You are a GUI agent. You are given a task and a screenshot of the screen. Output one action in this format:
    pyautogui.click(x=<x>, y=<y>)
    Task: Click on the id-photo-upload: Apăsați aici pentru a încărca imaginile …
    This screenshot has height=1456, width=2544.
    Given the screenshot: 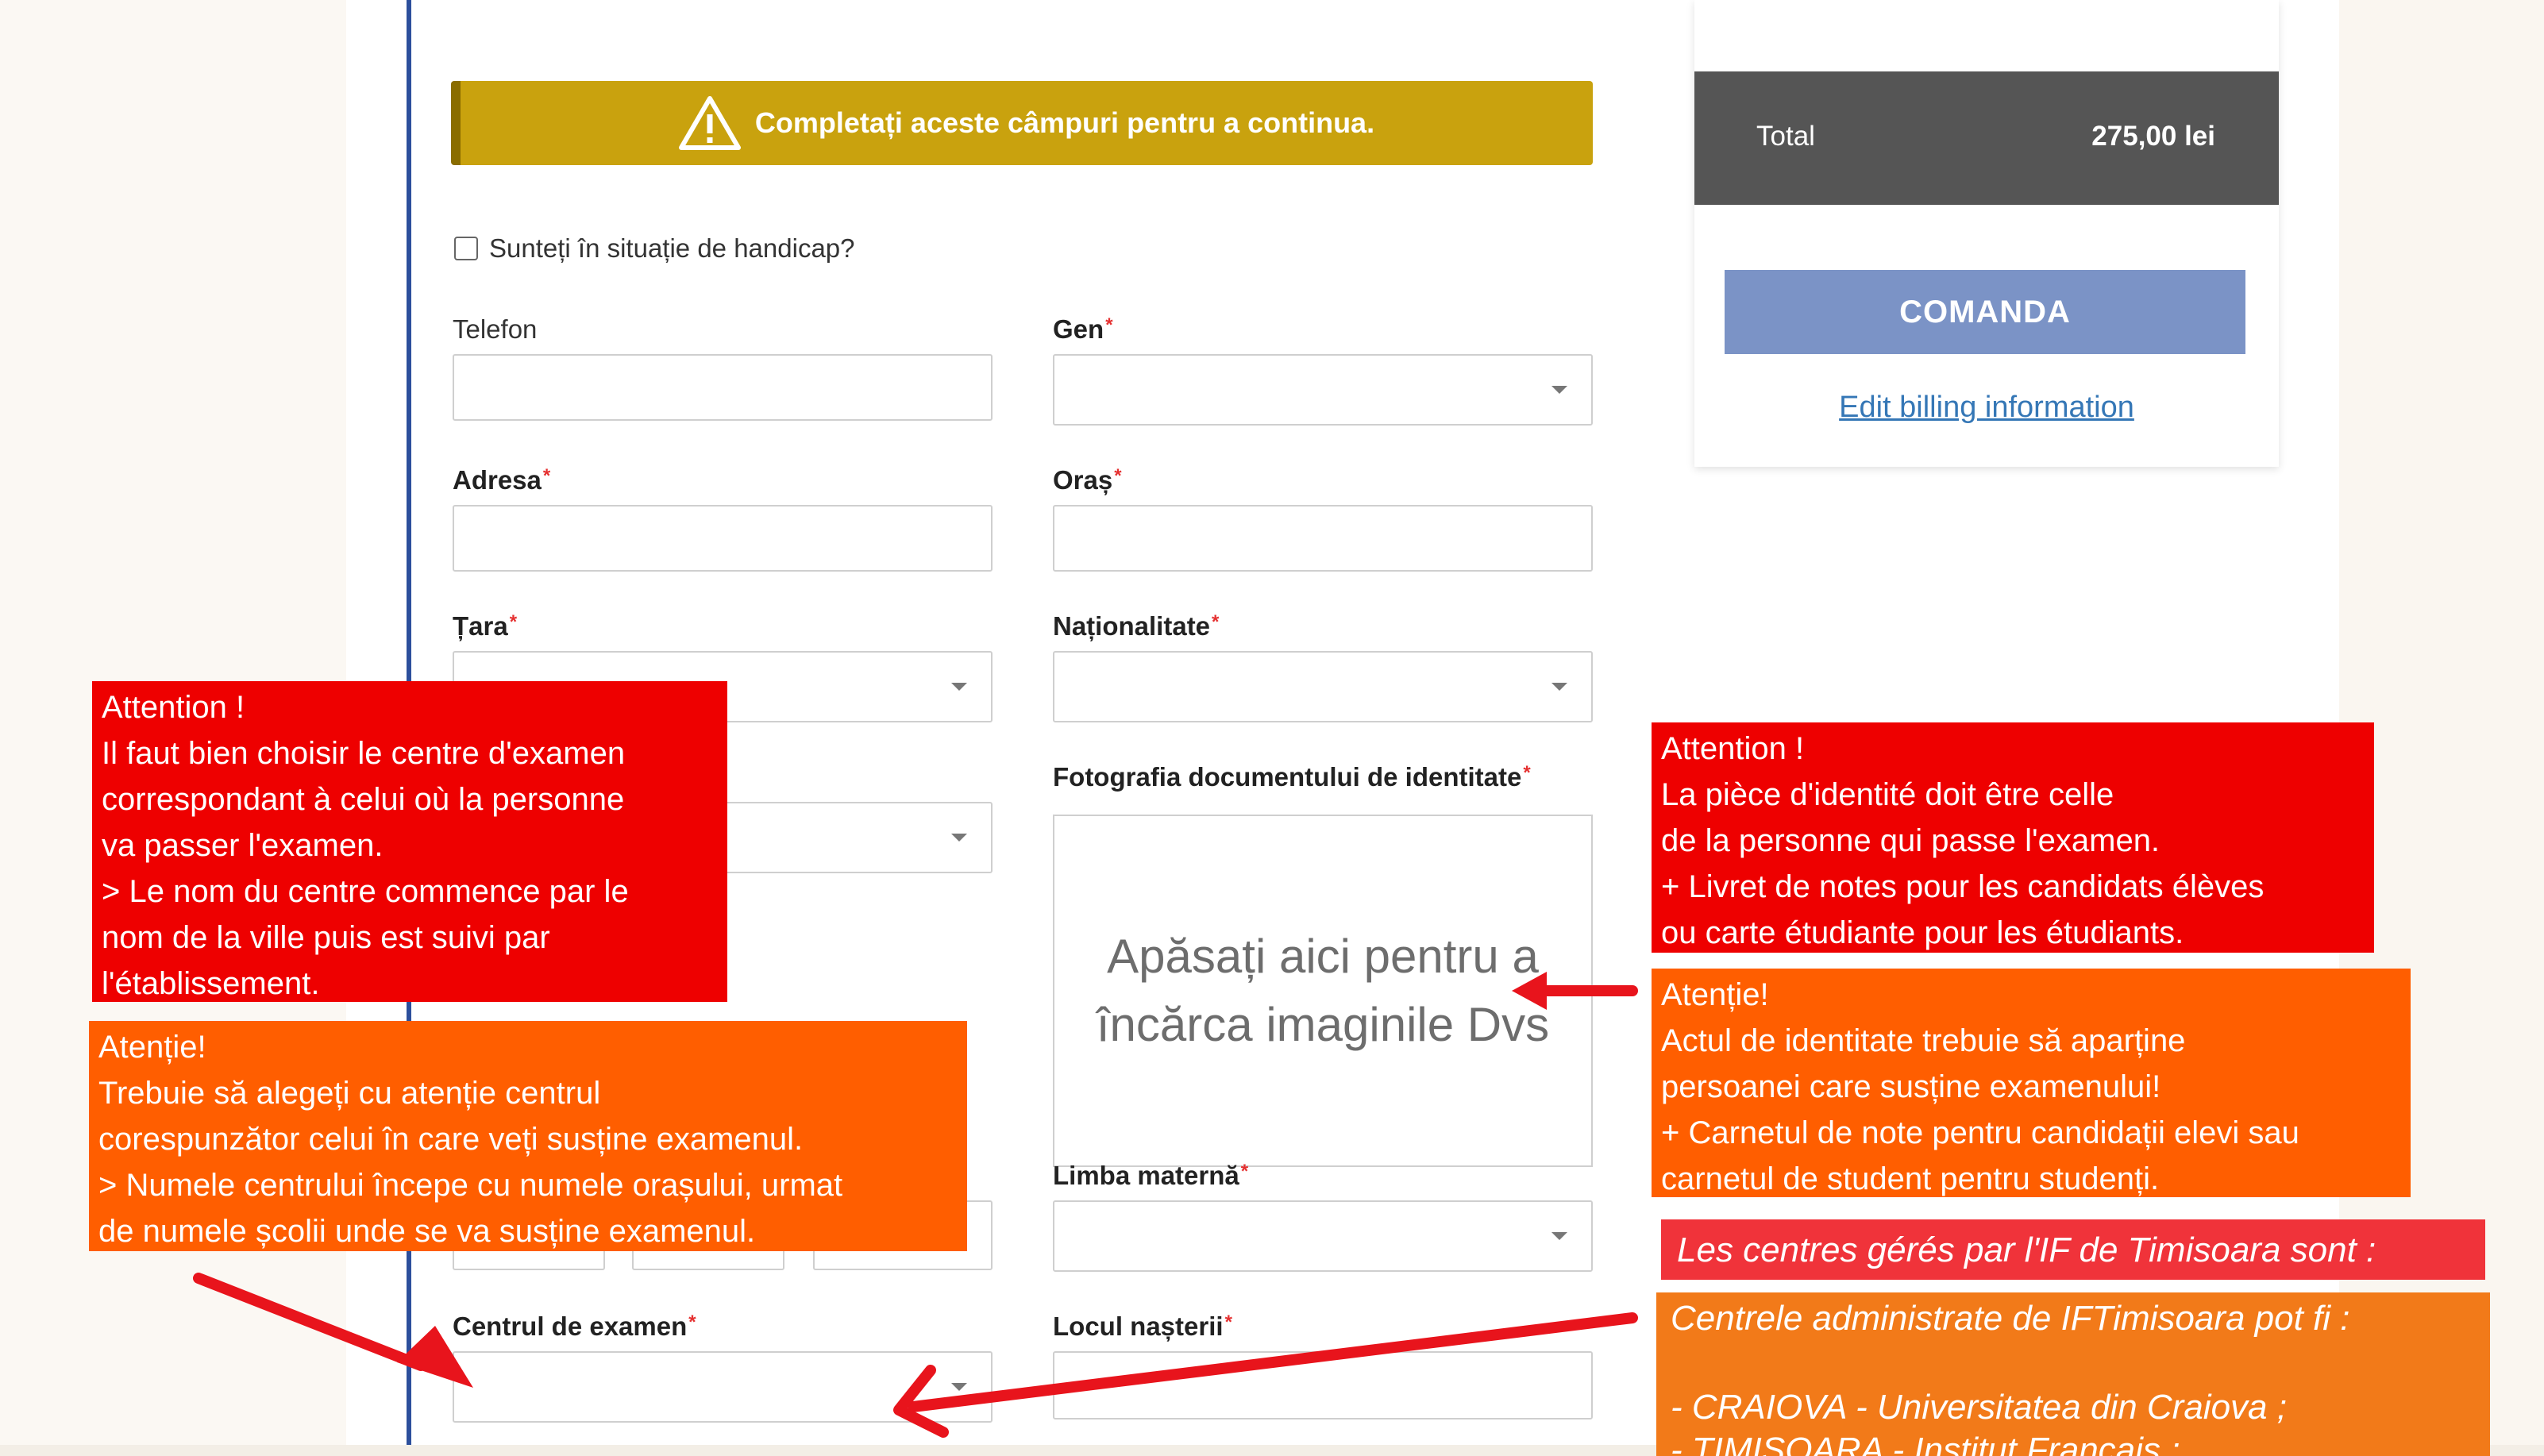 What is the action you would take?
    pyautogui.click(x=1323, y=991)
    